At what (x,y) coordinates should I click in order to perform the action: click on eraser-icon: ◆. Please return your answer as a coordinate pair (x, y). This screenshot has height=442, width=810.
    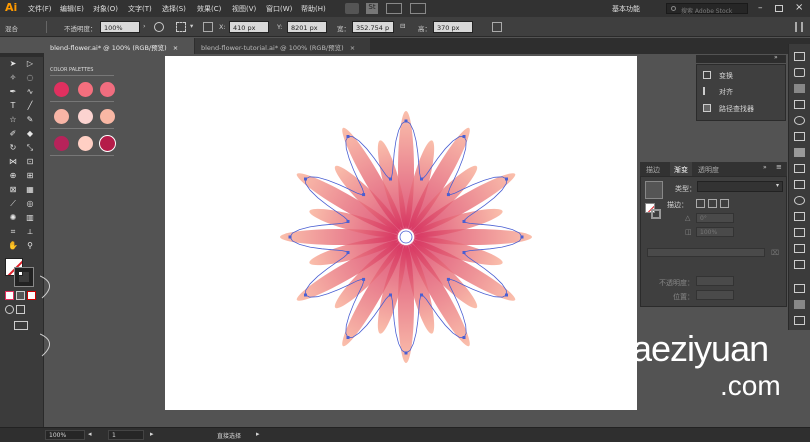
    Looking at the image, I should click on (30, 133).